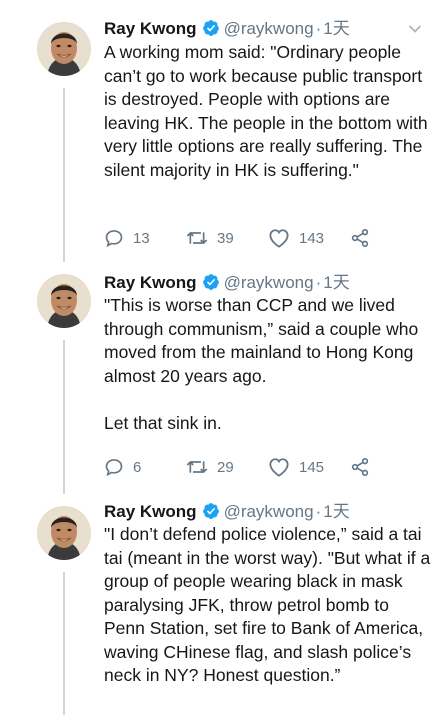 This screenshot has height=715, width=442. What do you see at coordinates (141, 238) in the screenshot?
I see `reply-count: 13` at bounding box center [141, 238].